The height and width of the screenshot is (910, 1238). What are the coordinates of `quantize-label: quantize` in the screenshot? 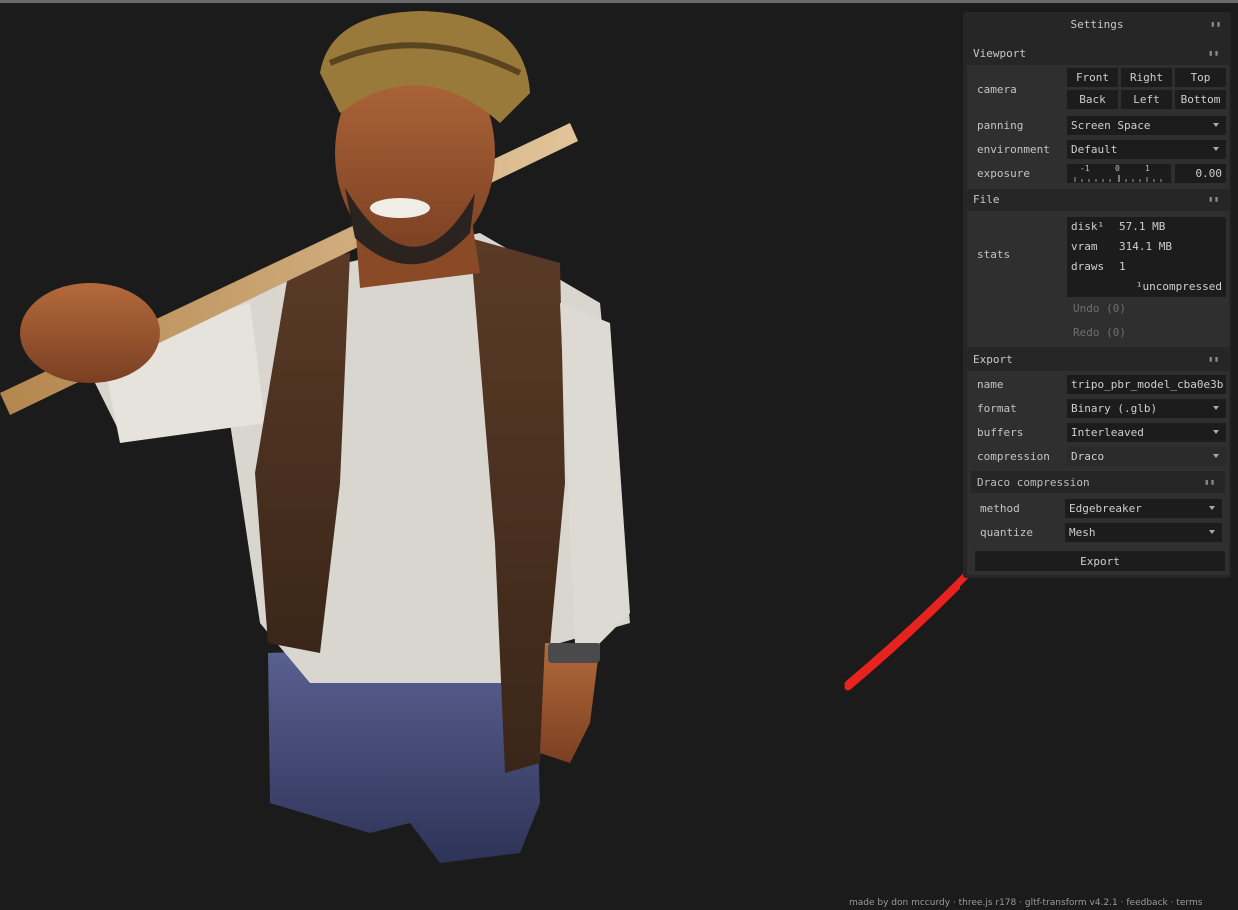 It's located at (1006, 532).